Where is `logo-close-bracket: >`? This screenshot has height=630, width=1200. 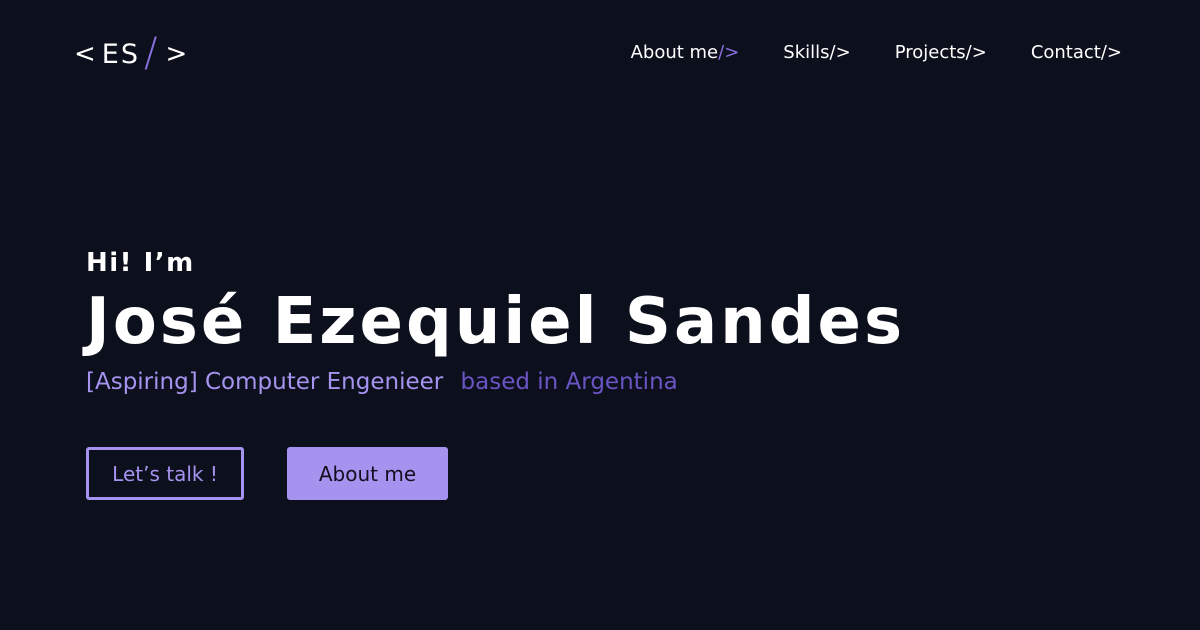
logo-close-bracket: > is located at coordinates (177, 54).